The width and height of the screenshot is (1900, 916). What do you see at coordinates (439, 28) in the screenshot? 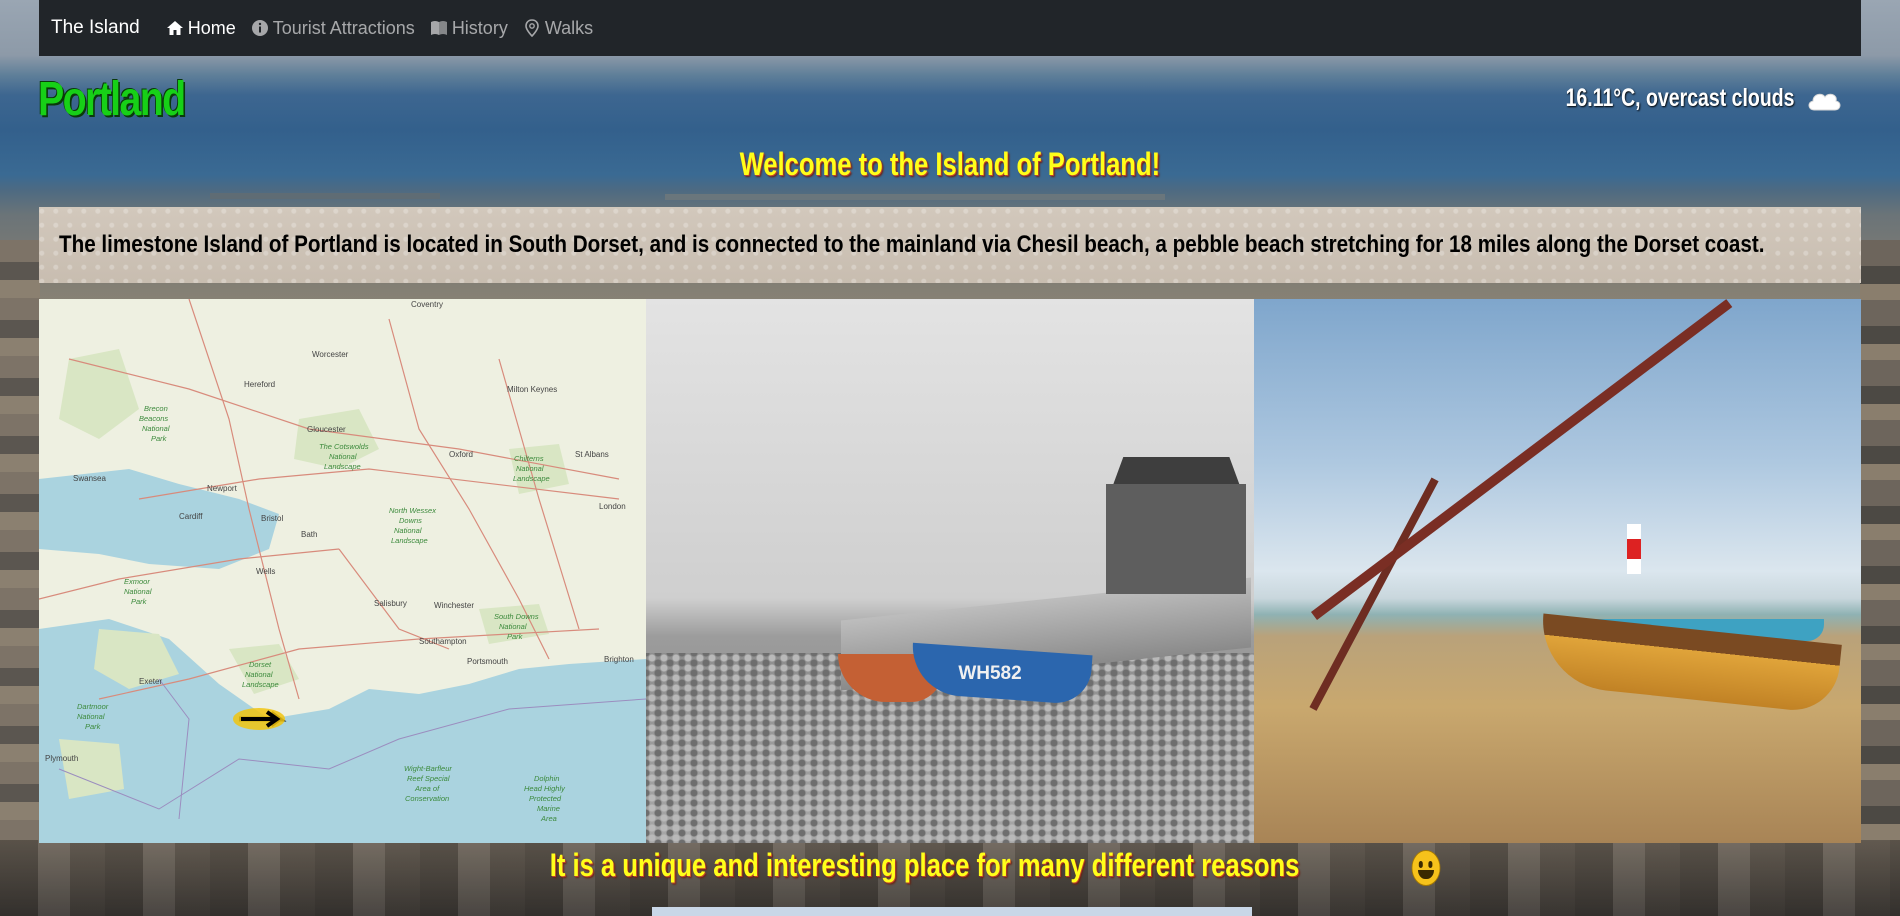
I see `book-icon` at bounding box center [439, 28].